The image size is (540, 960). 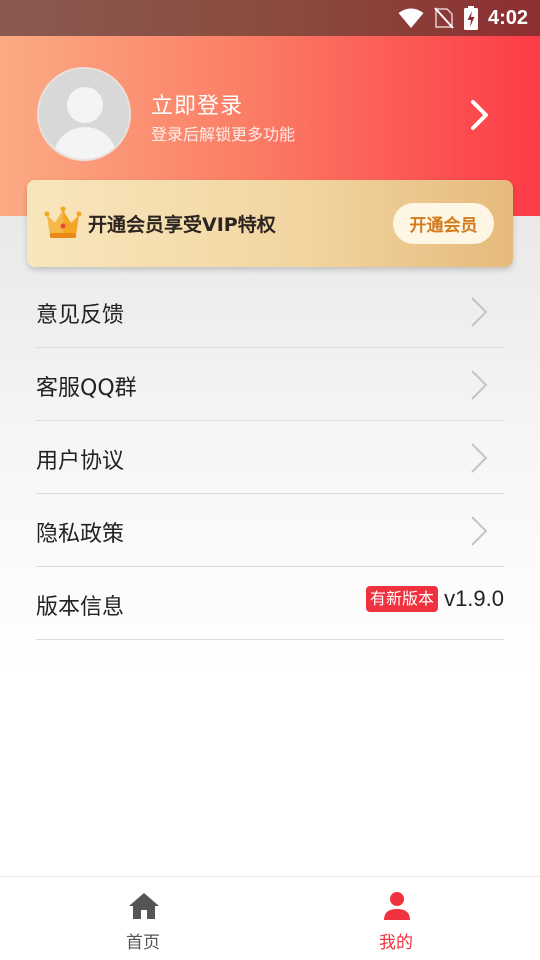 What do you see at coordinates (470, 18) in the screenshot?
I see `battery-charging-icon` at bounding box center [470, 18].